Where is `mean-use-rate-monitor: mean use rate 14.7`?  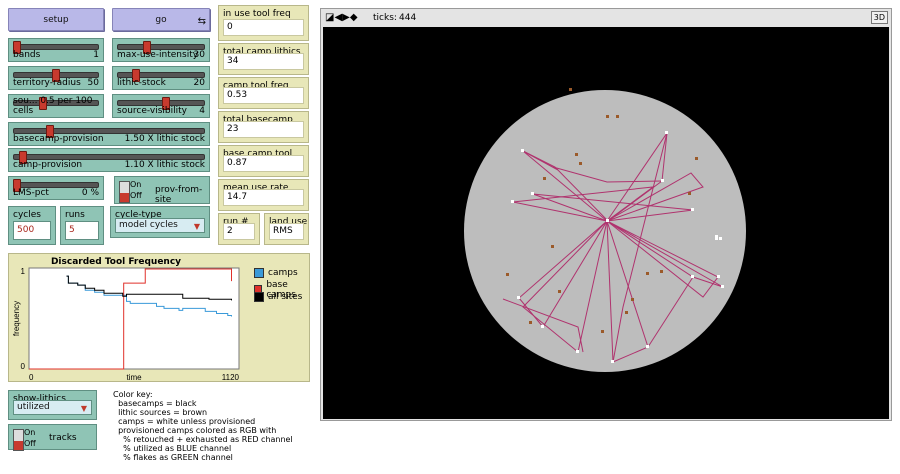
mean-use-rate-monitor: mean use rate 14.7 is located at coordinates (263, 195).